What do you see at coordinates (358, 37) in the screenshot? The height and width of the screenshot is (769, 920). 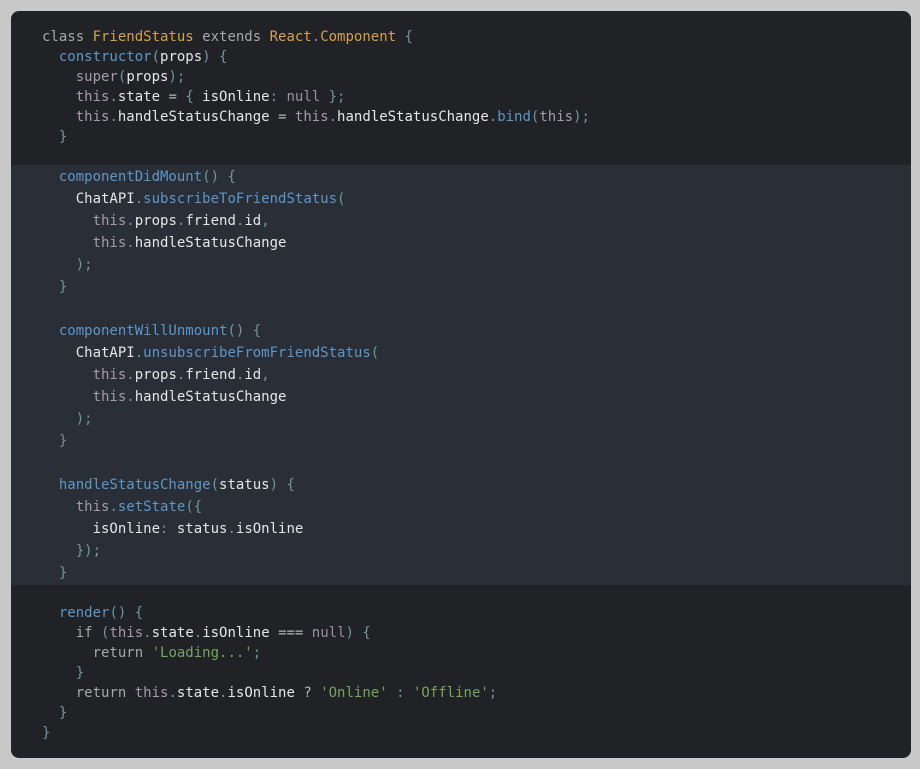 I see `code-token: Component` at bounding box center [358, 37].